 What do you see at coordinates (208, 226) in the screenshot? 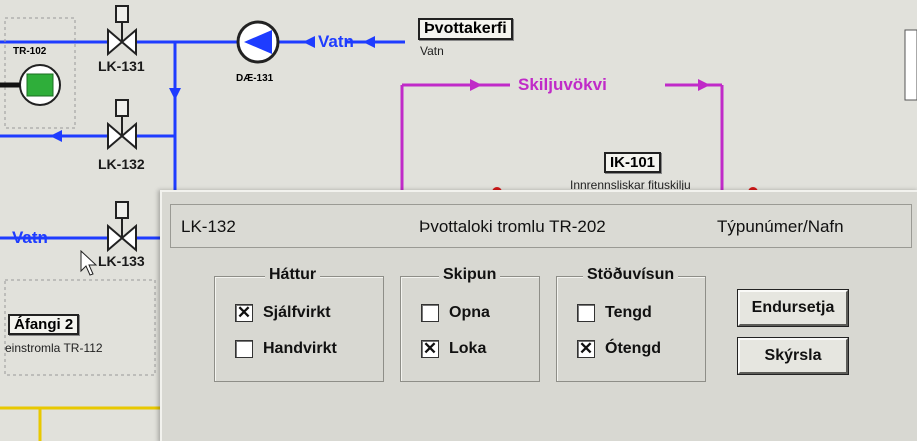
I see `valve-tag-title: LK-132` at bounding box center [208, 226].